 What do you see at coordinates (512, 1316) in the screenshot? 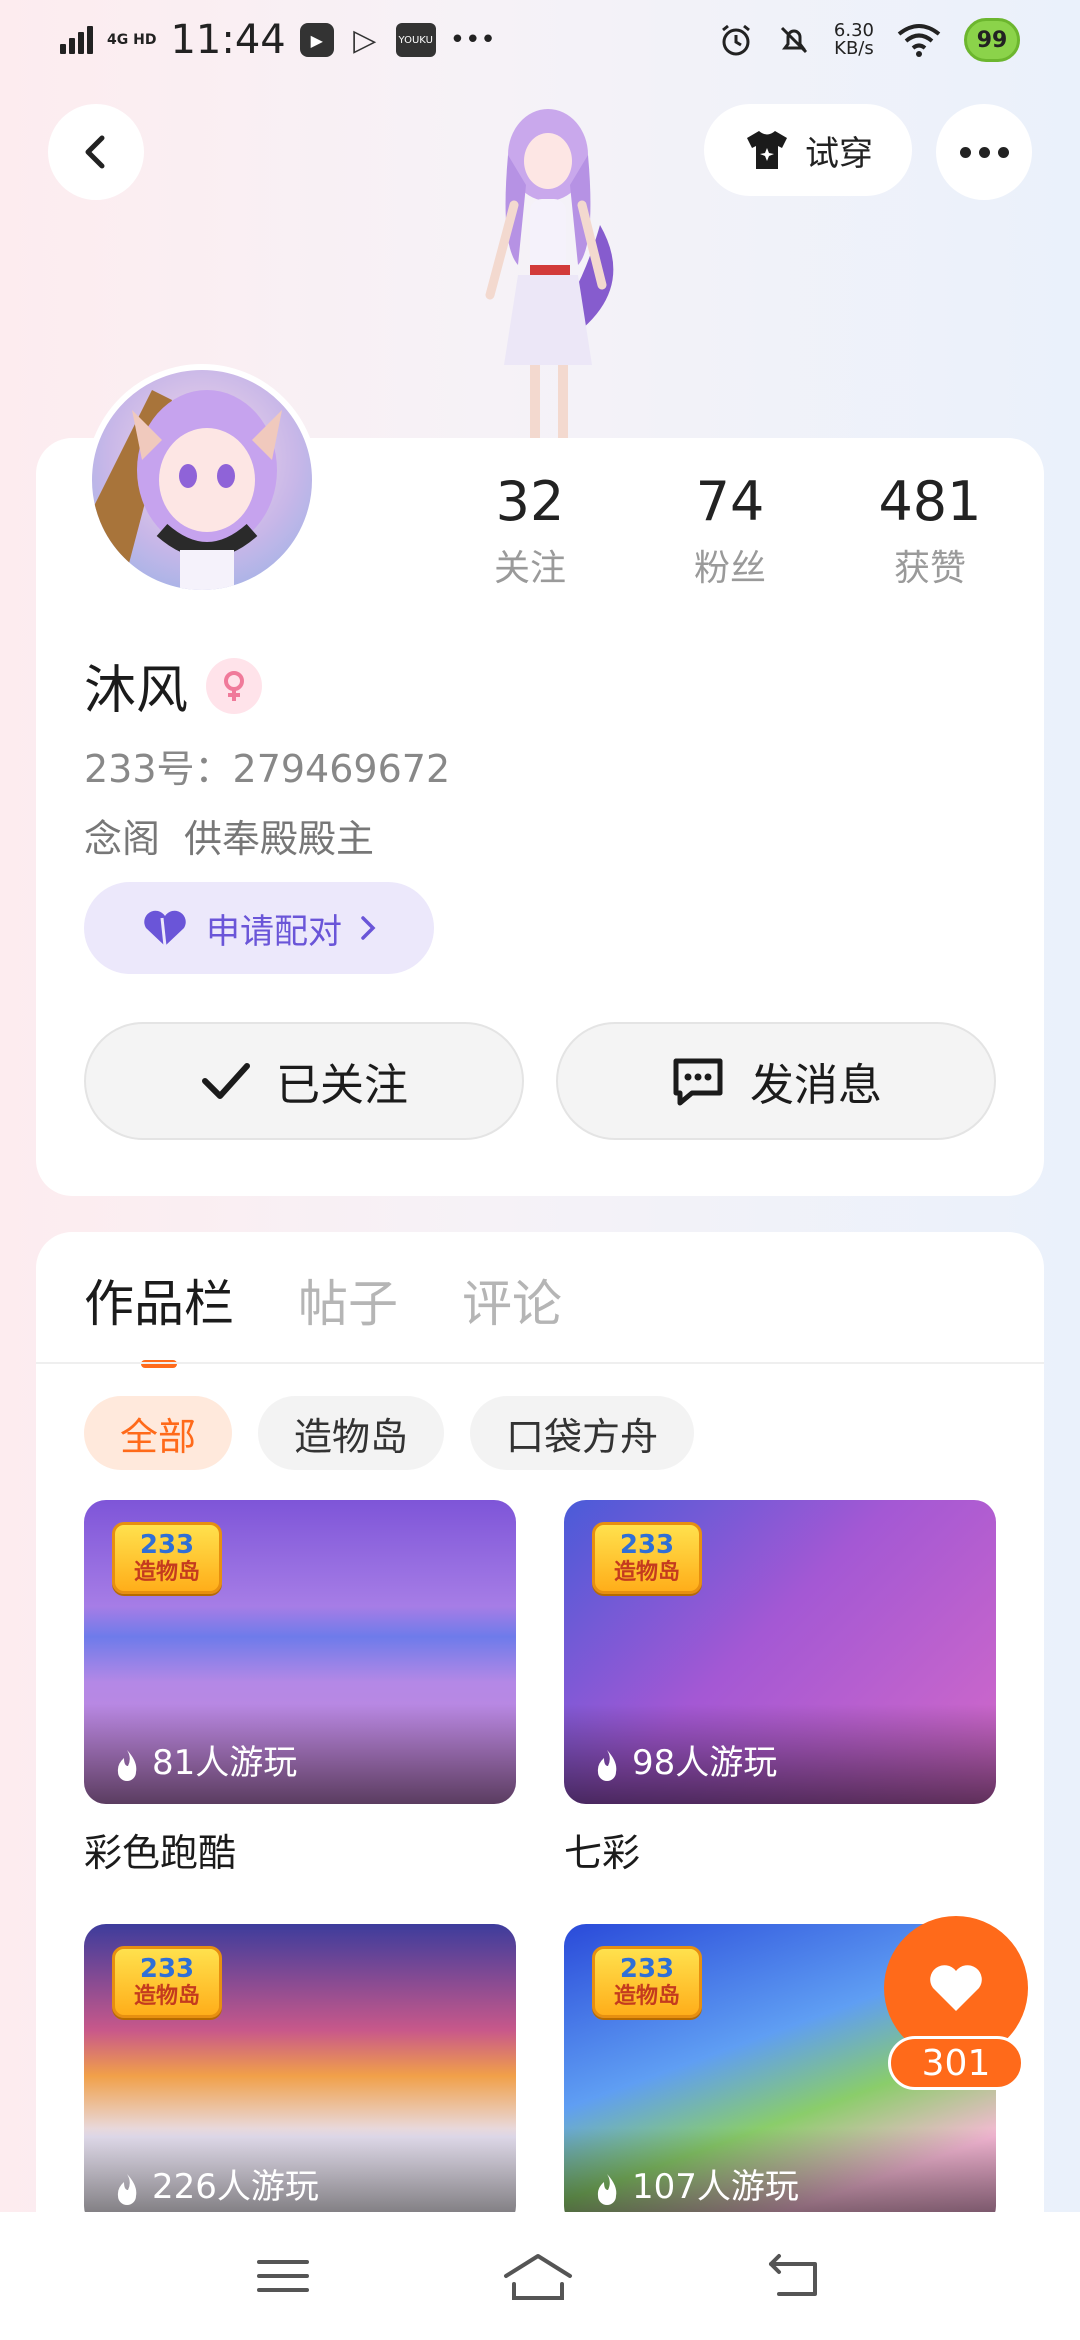
I see `tab-comments: 评论` at bounding box center [512, 1316].